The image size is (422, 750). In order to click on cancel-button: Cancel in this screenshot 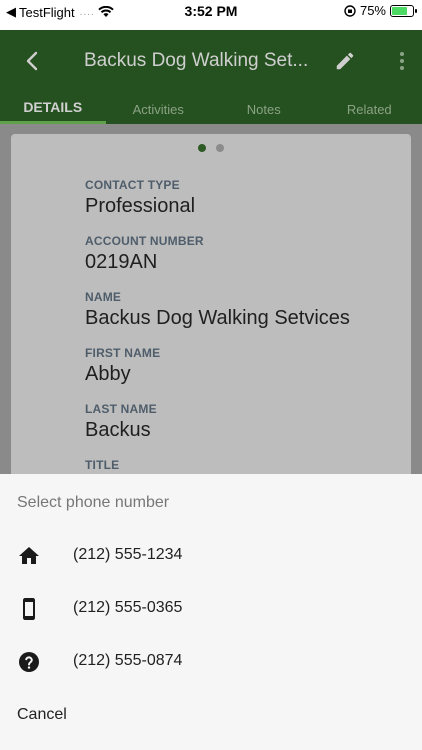, I will do `click(42, 715)`.